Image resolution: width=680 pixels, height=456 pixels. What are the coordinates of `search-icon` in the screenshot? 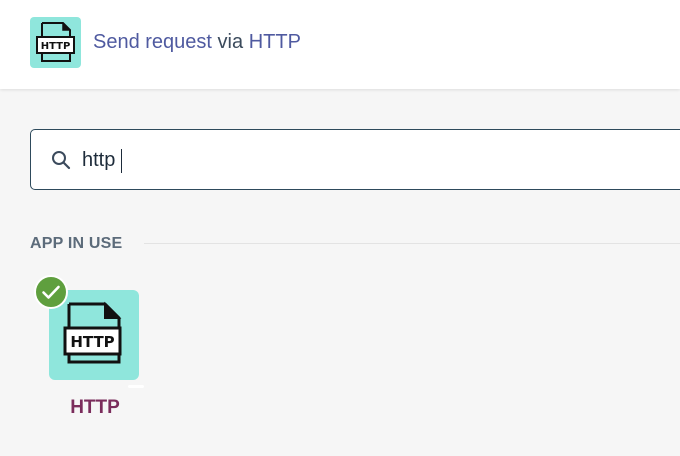 It's located at (61, 160).